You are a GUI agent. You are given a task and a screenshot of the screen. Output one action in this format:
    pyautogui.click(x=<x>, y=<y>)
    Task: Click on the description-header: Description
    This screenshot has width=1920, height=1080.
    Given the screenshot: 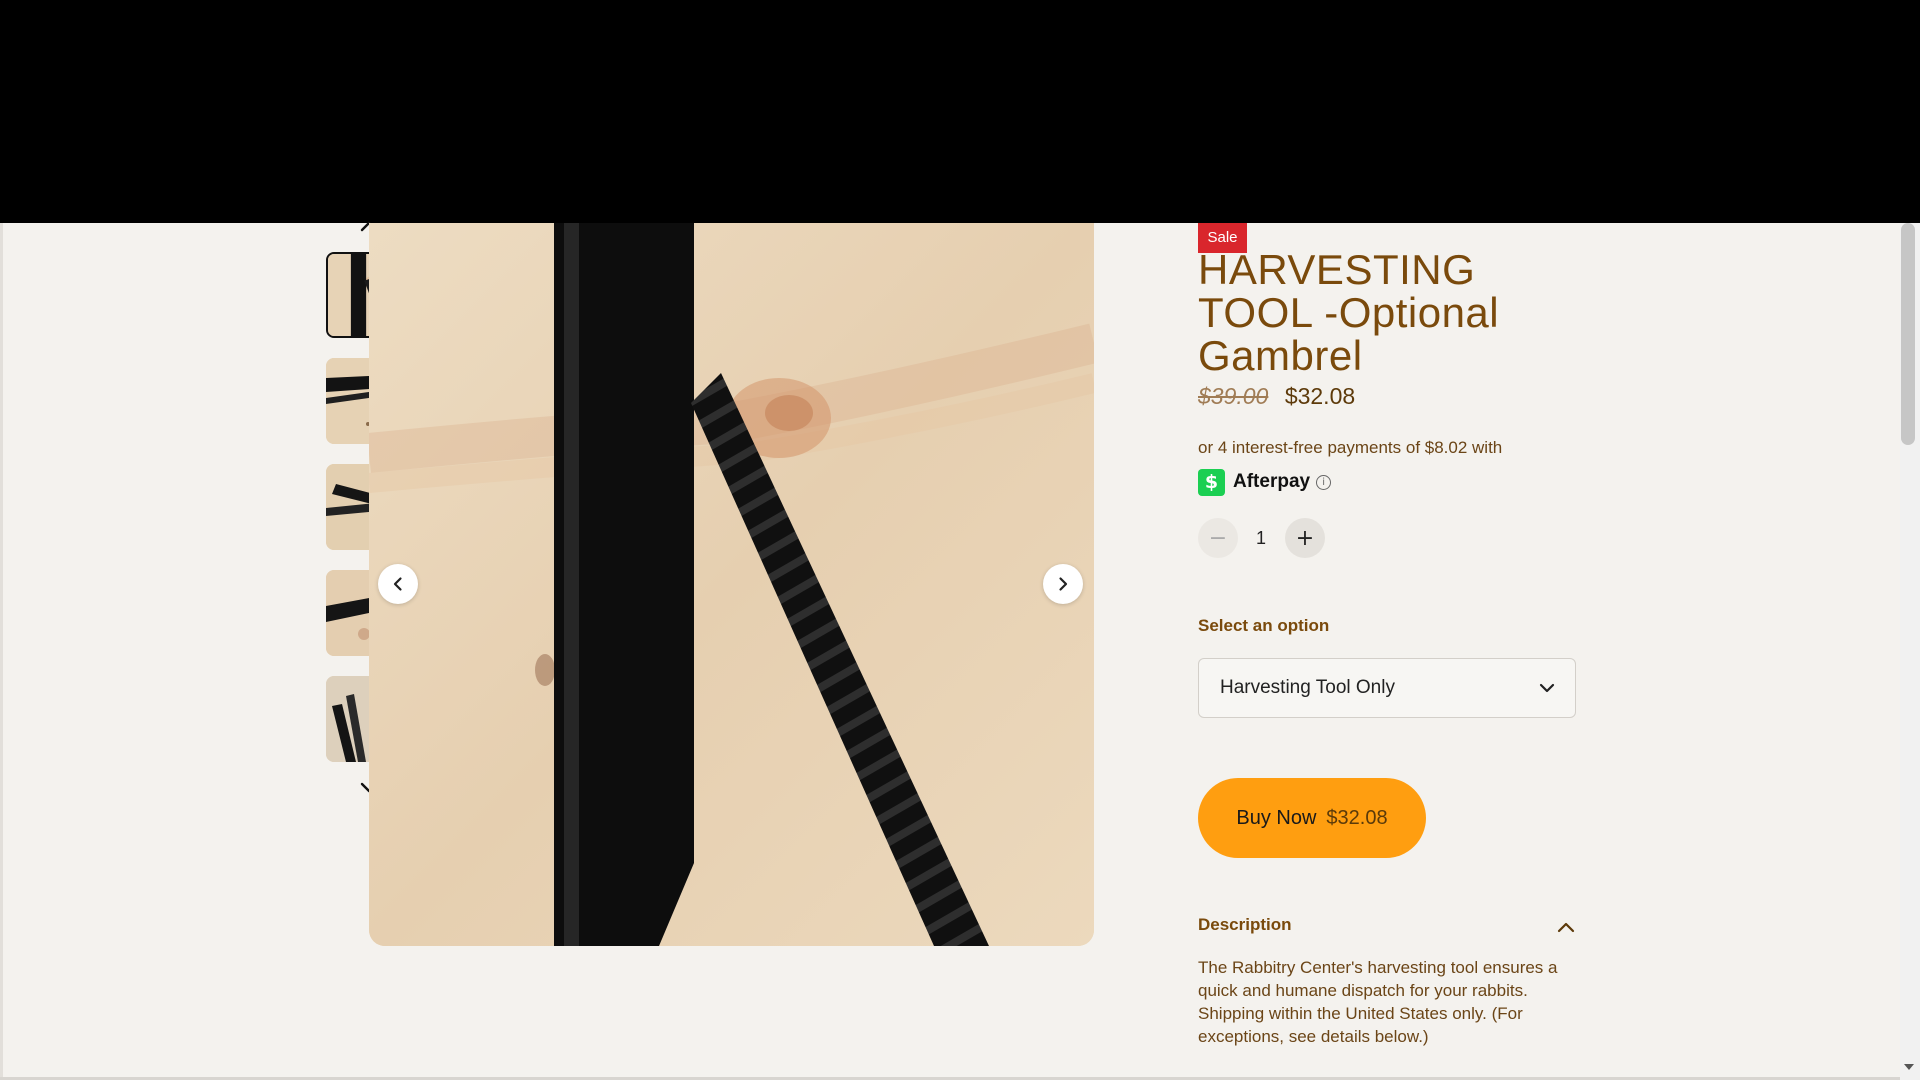 What is the action you would take?
    pyautogui.click(x=1245, y=925)
    